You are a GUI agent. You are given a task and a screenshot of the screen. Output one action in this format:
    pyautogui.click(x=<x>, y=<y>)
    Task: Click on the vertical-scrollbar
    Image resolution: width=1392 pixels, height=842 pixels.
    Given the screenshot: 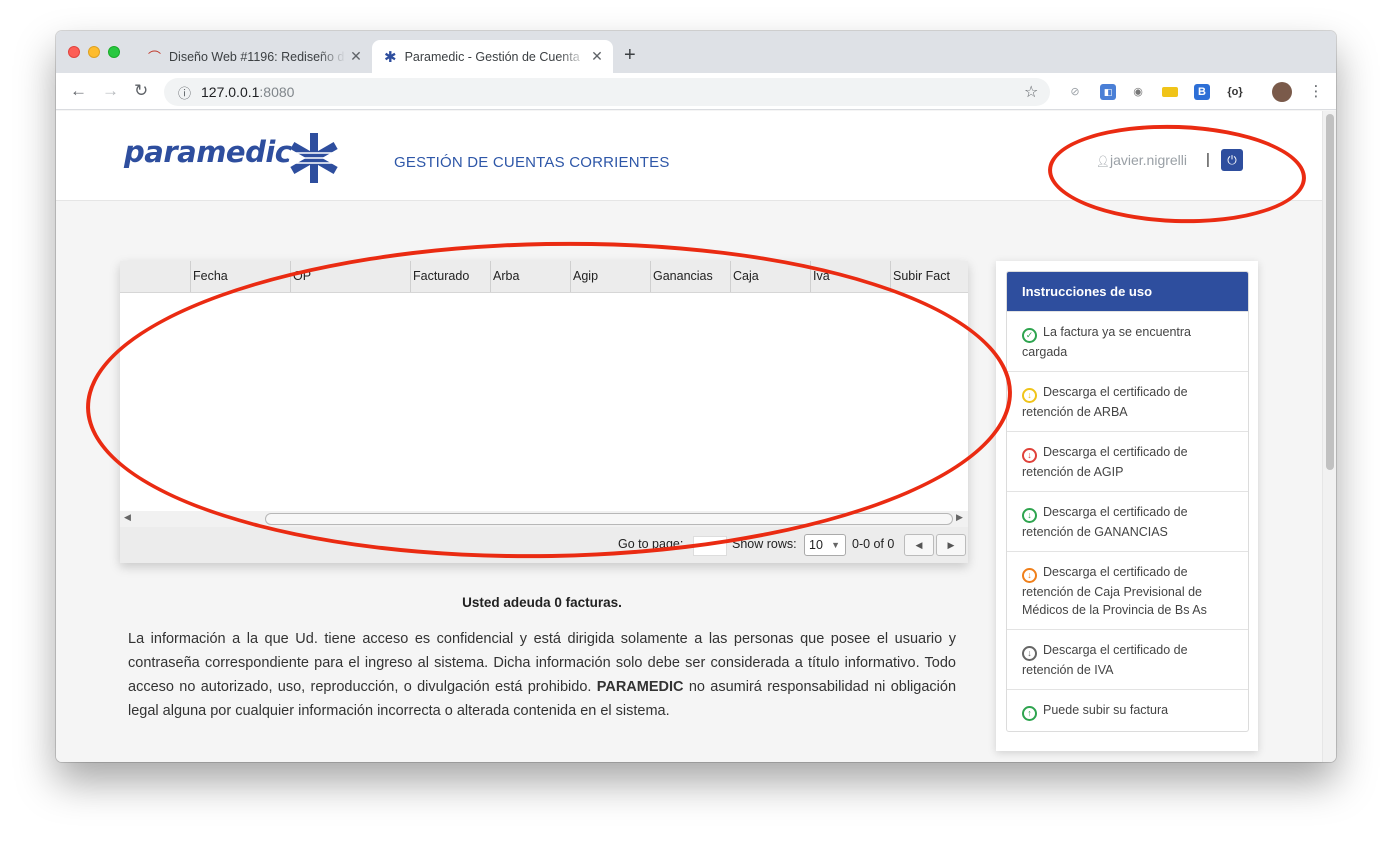 What is the action you would take?
    pyautogui.click(x=1329, y=436)
    